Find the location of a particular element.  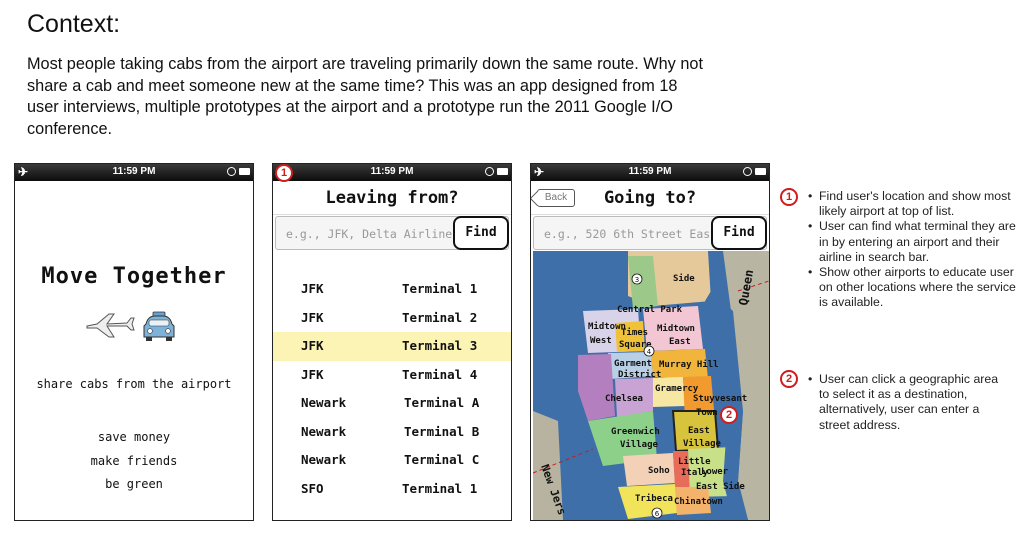

terminal-row: Newark Terminal A is located at coordinates (392, 403).